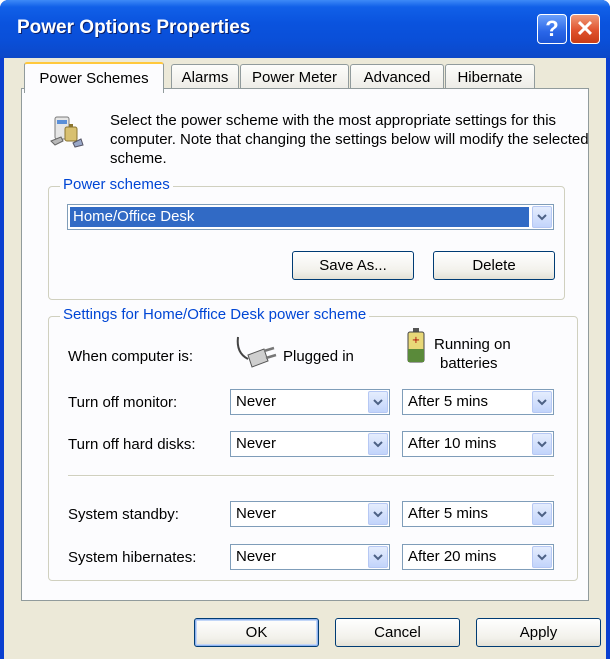  I want to click on tab-hibernate: Hibernate, so click(490, 77).